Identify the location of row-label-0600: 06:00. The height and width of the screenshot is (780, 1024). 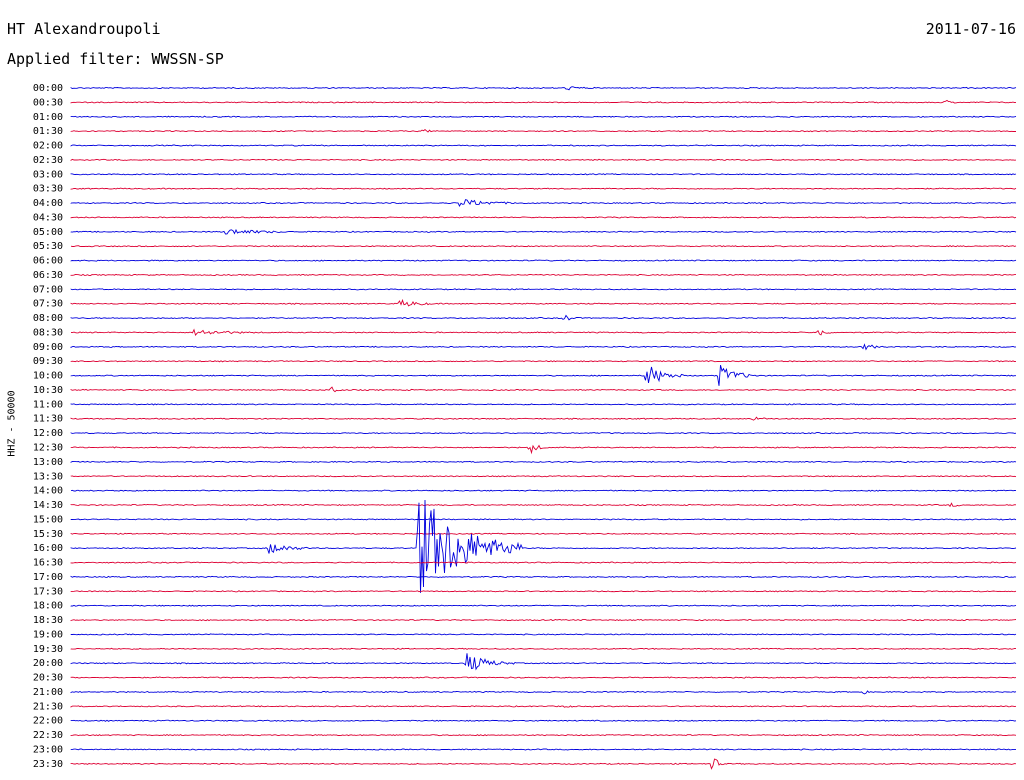
(48, 261).